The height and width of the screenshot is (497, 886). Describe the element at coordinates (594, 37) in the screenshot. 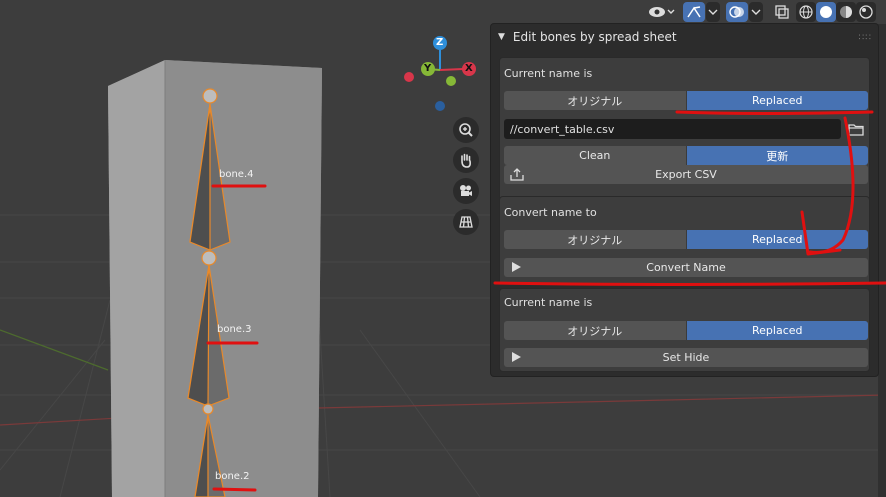

I see `panel-title: Edit bones by spread sheet` at that location.